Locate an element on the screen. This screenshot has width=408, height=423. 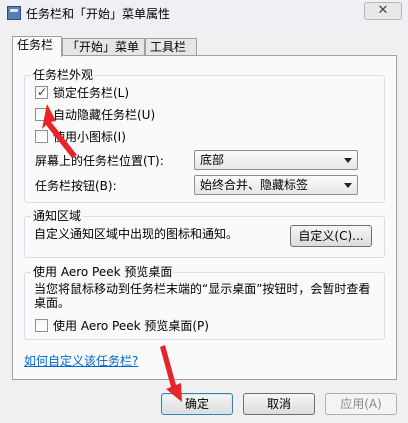
auto-hide-checkbox is located at coordinates (41, 114).